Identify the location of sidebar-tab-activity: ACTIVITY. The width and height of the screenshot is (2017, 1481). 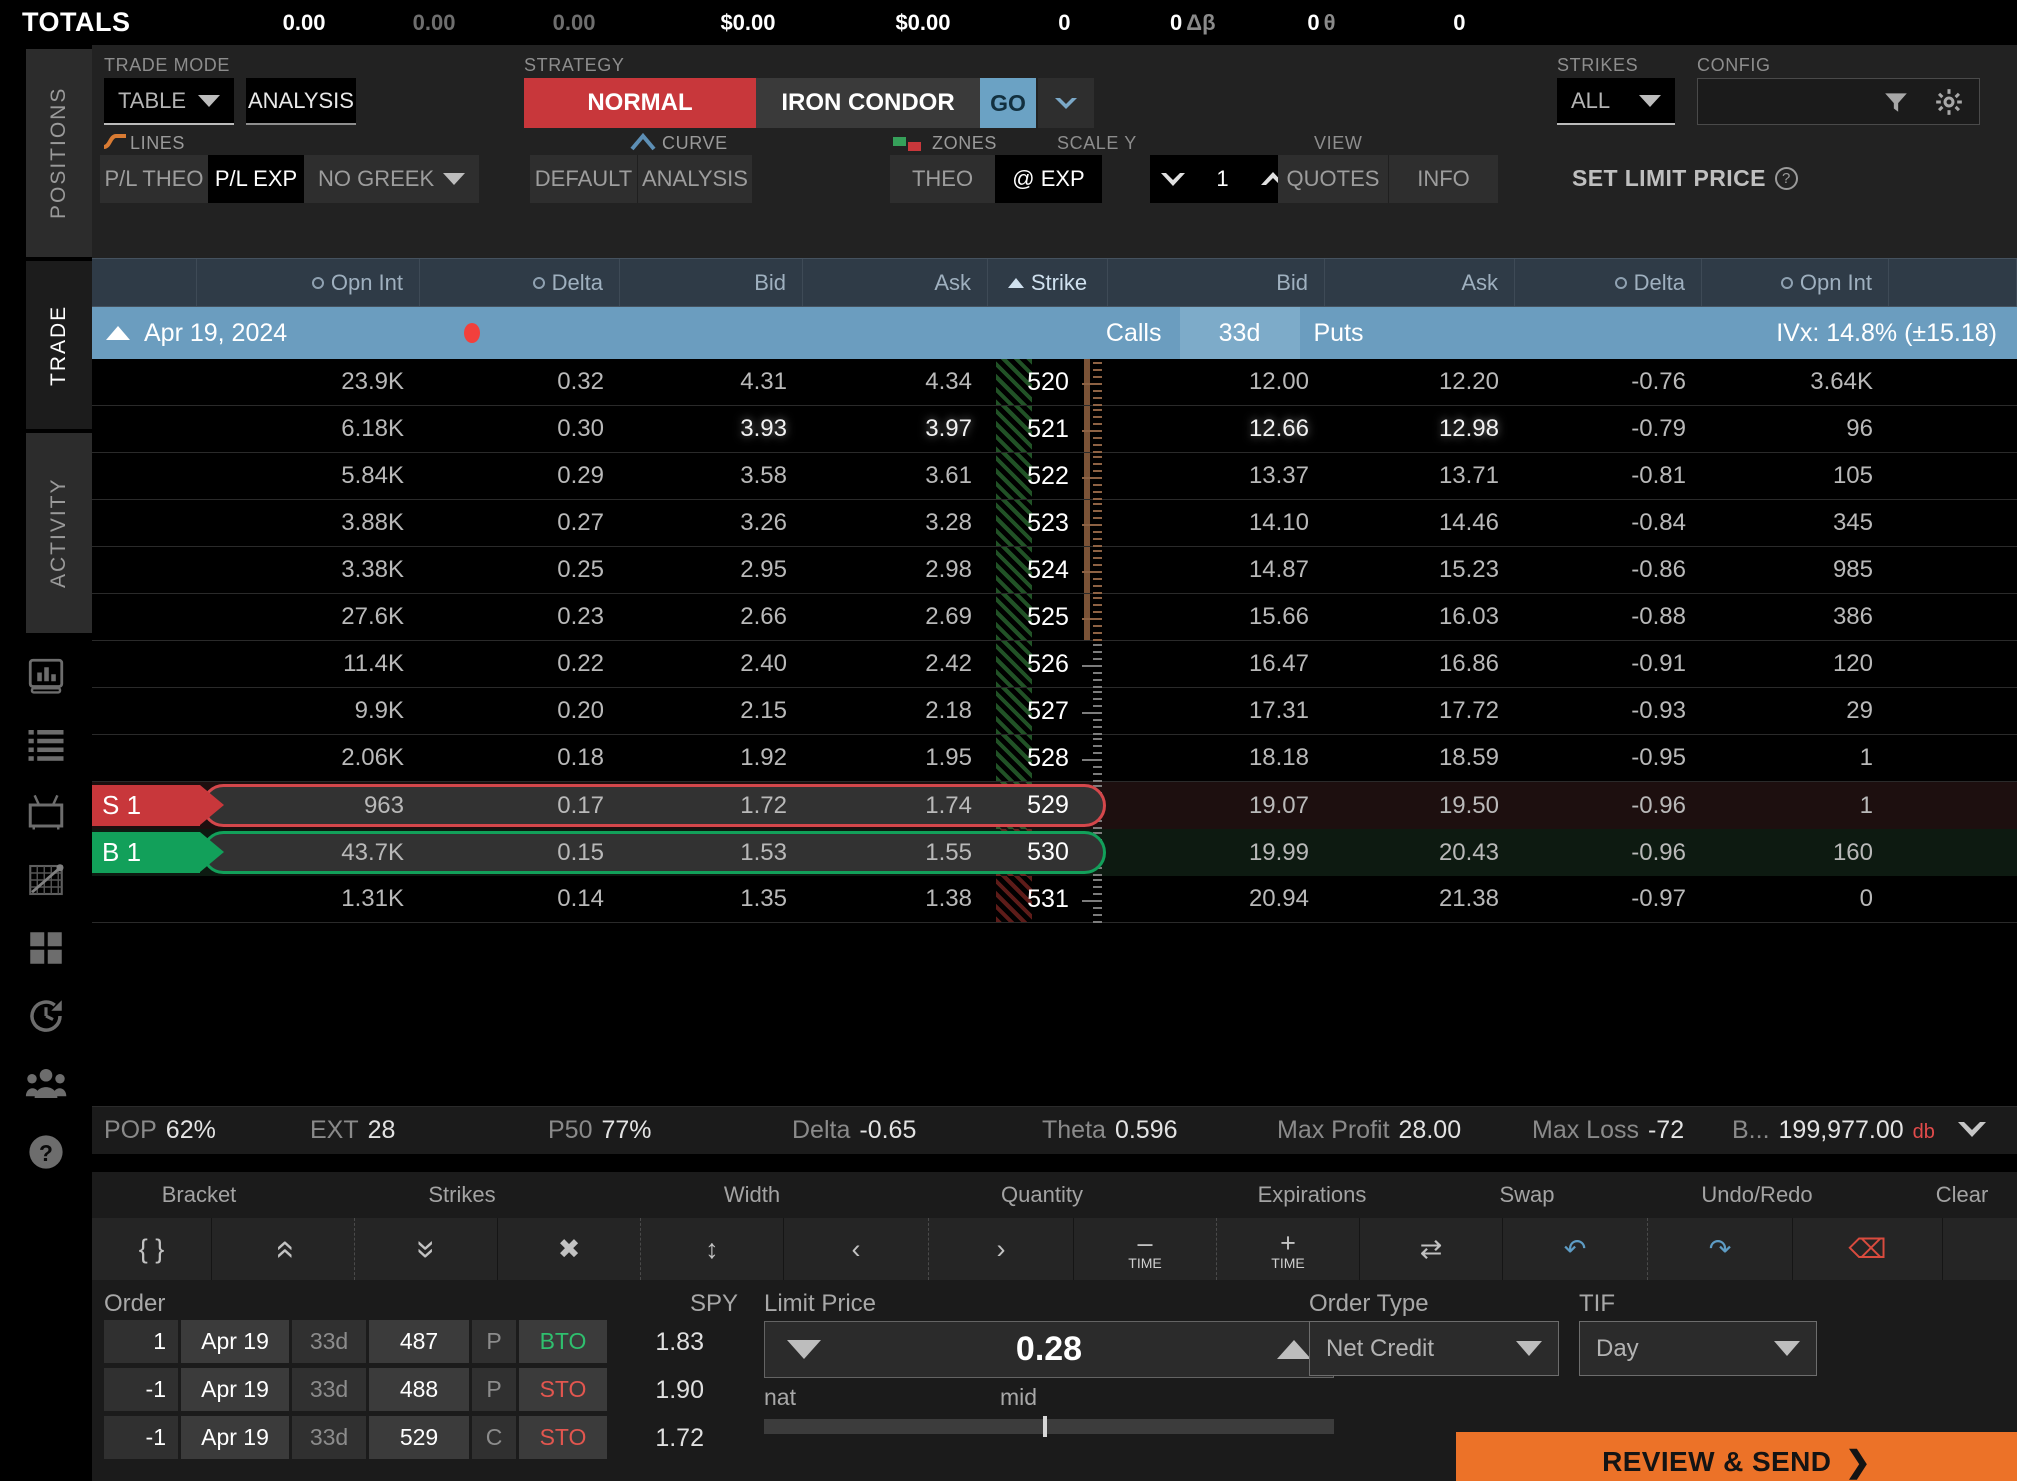
(59, 533).